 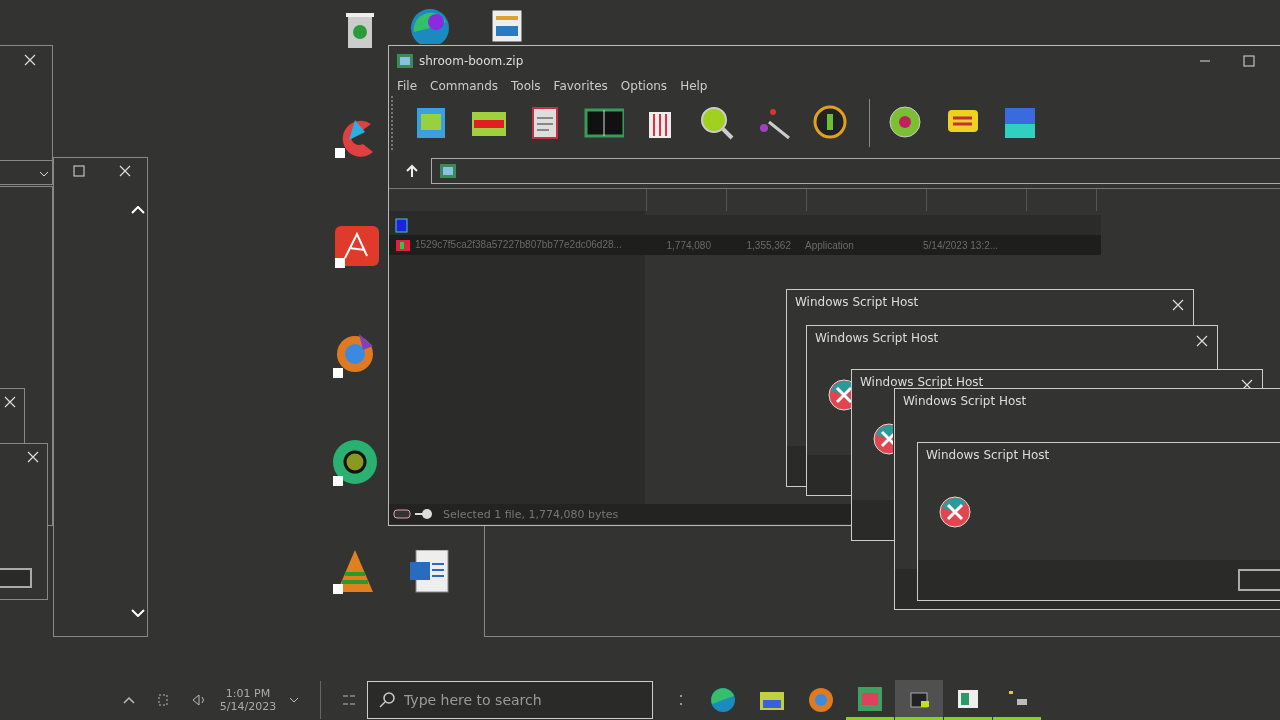 What do you see at coordinates (580, 86) in the screenshot?
I see `menu-item: Favorites` at bounding box center [580, 86].